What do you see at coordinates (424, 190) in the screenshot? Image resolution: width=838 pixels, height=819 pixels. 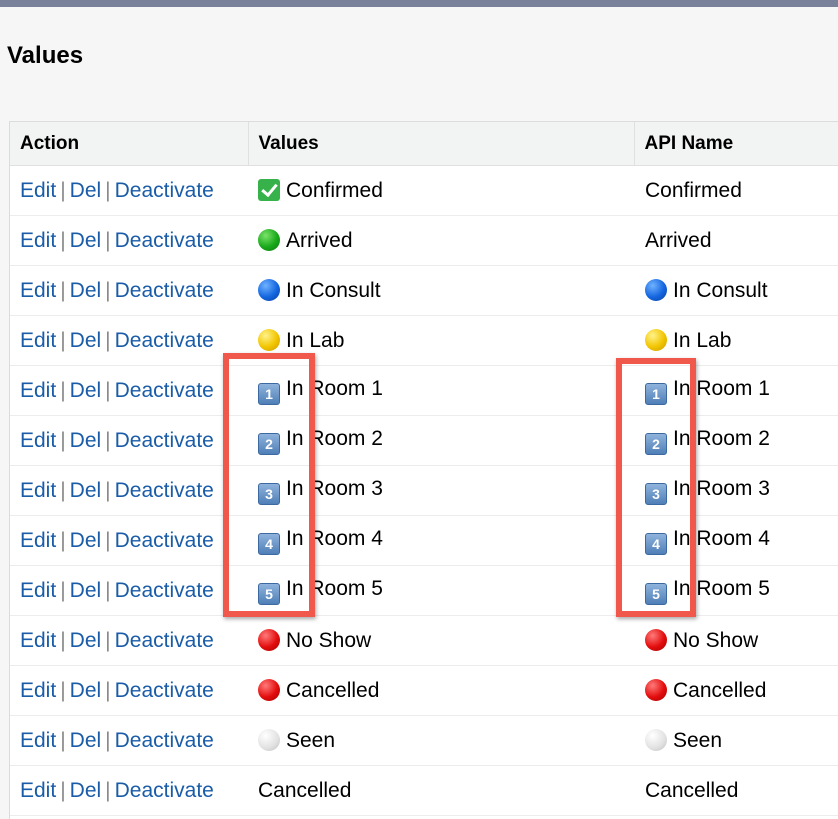 I see `table-row: Edit | Del | Deactivate Confirmed Confirmed` at bounding box center [424, 190].